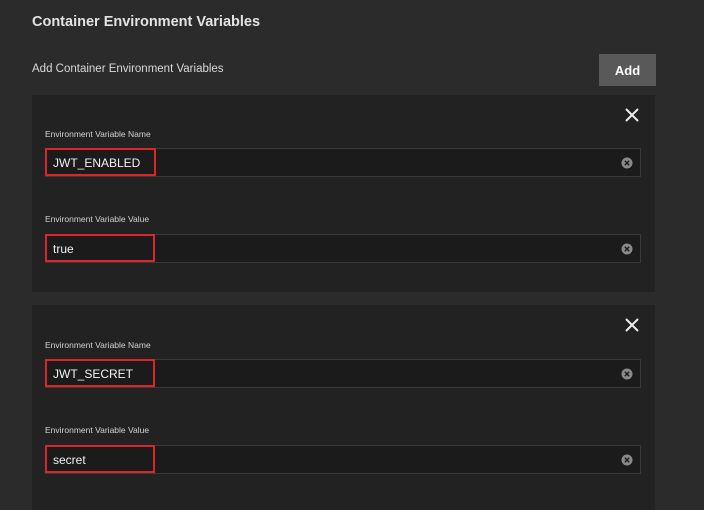 This screenshot has height=510, width=704. Describe the element at coordinates (69, 460) in the screenshot. I see `value-input-value: secret` at that location.